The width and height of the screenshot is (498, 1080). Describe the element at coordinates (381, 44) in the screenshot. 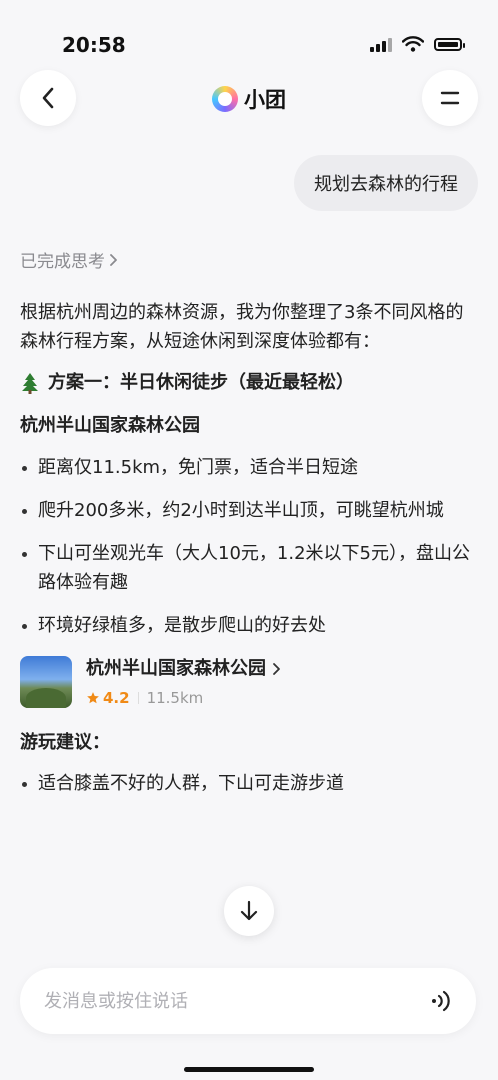

I see `signal-icon` at that location.